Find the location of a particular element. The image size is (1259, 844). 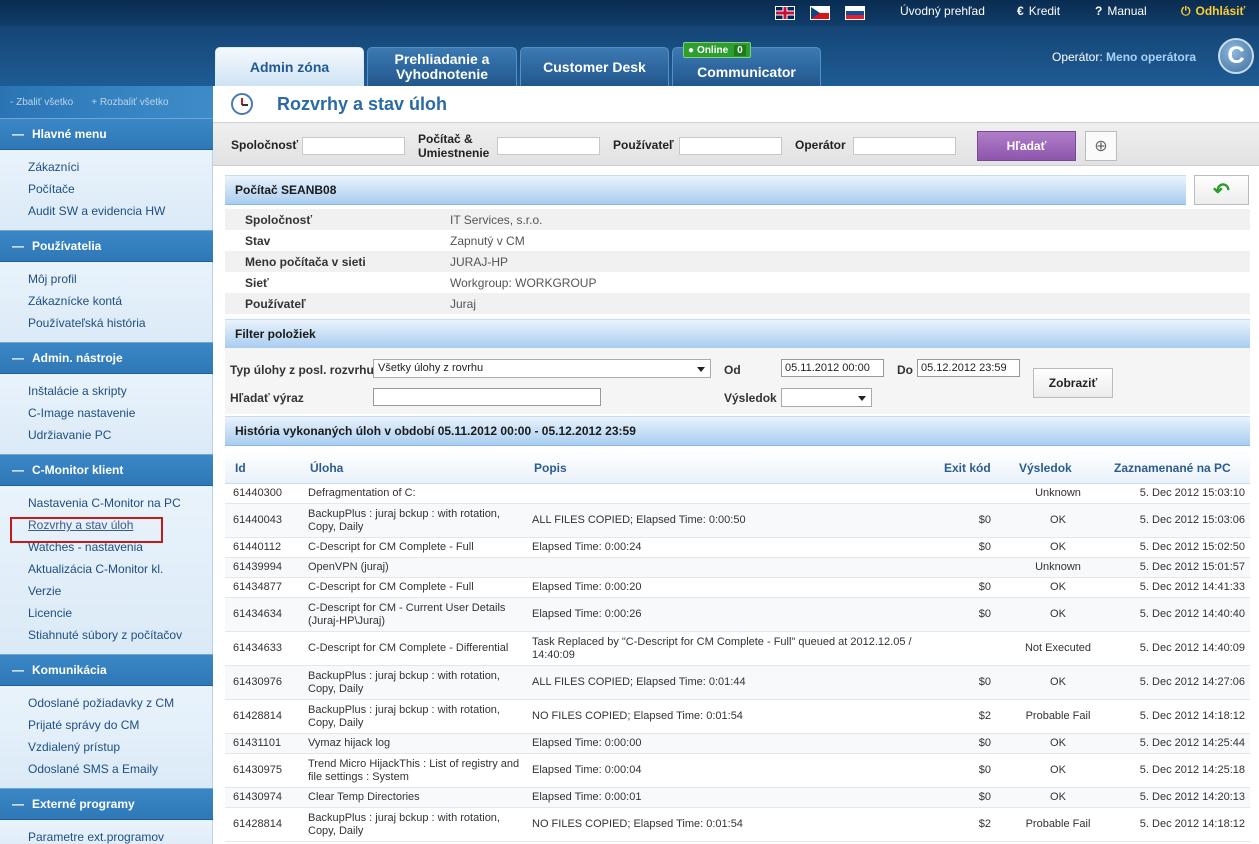

cell-recorded: 5. Dec 2012 15:03:10 is located at coordinates (1192, 493).